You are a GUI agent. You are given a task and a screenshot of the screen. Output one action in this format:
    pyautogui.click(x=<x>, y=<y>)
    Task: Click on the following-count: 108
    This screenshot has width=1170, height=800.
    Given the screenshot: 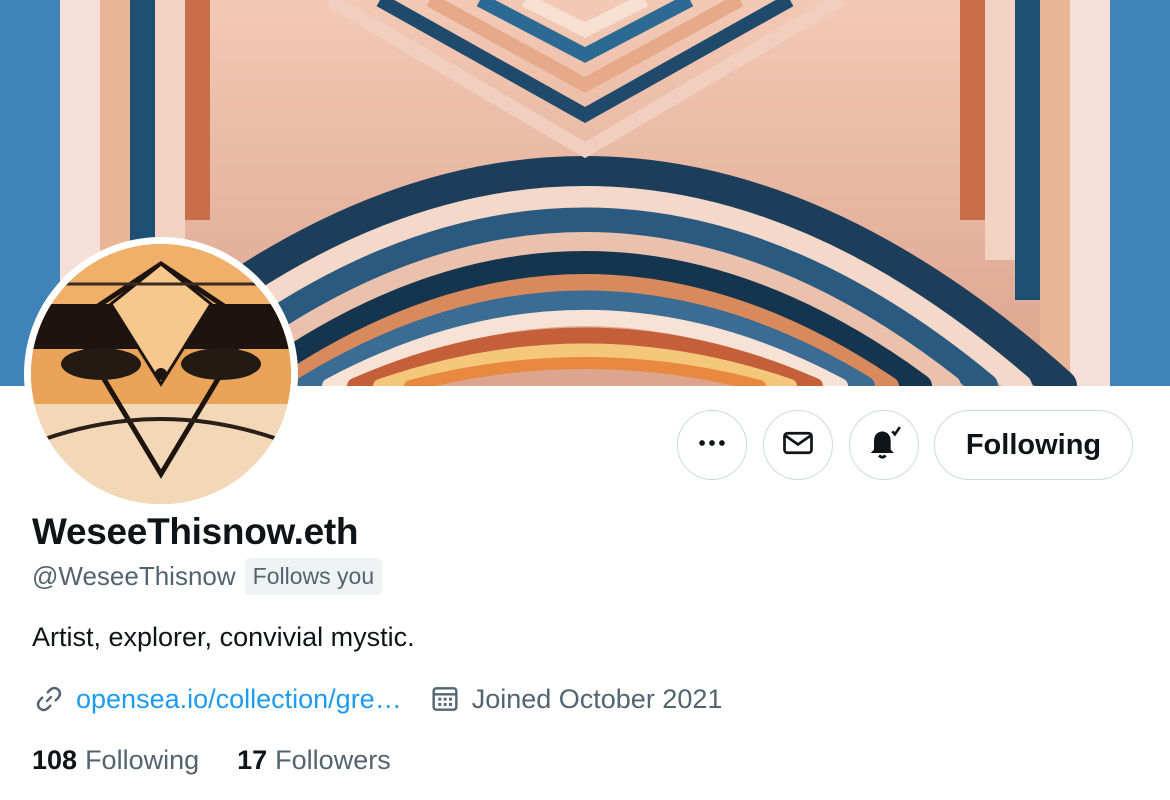 What is the action you would take?
    pyautogui.click(x=55, y=760)
    